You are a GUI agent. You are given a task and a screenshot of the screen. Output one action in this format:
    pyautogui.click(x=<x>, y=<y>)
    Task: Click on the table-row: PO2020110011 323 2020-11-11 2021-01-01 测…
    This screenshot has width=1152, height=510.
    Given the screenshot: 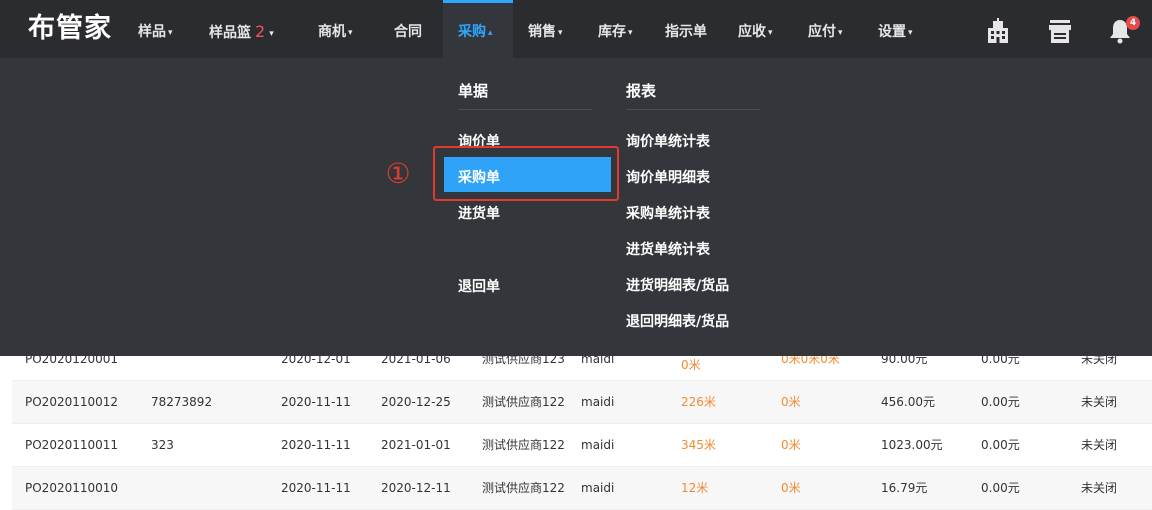 What is the action you would take?
    pyautogui.click(x=582, y=445)
    